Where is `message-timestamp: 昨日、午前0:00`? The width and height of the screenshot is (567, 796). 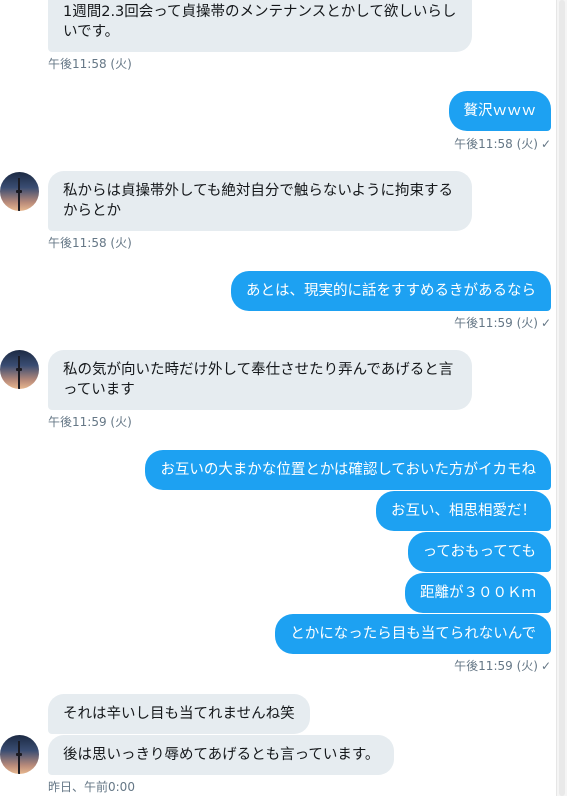 message-timestamp: 昨日、午前0:00 is located at coordinates (91, 786).